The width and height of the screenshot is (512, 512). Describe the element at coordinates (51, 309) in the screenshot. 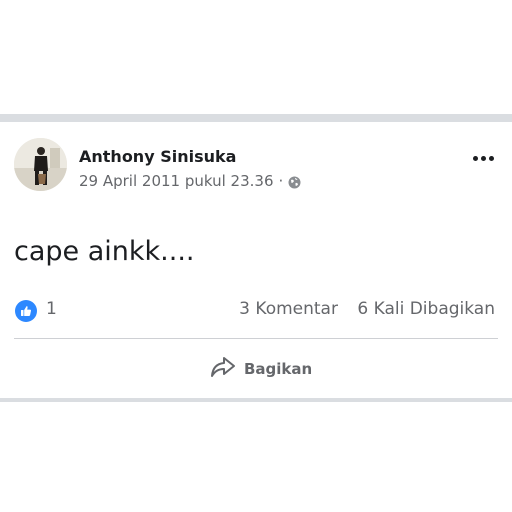

I see `reaction-count: 1` at that location.